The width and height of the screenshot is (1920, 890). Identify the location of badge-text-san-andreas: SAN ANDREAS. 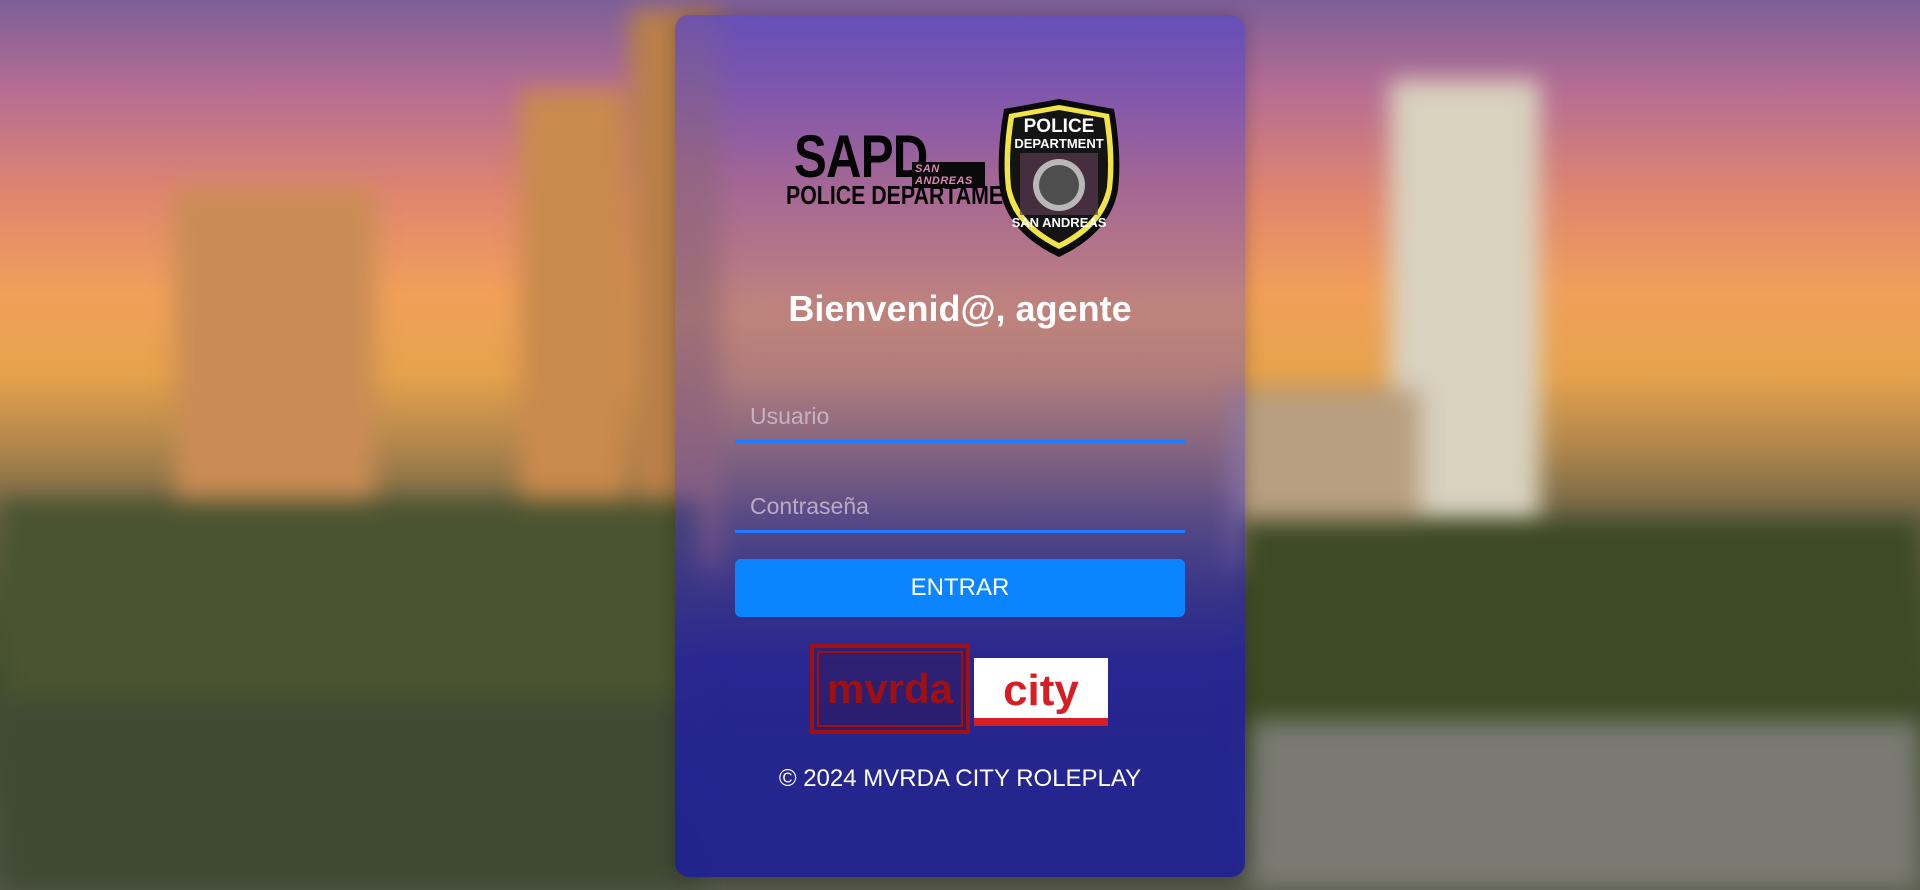
(1059, 222).